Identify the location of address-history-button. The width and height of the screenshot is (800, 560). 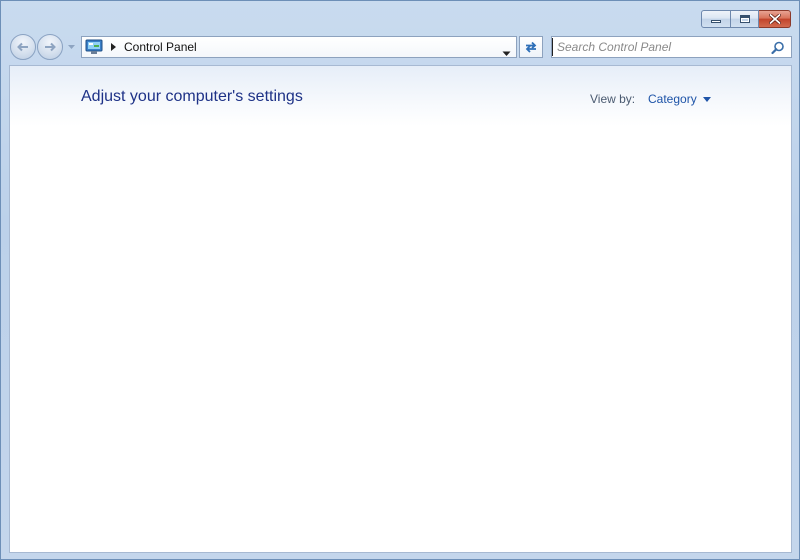
(506, 49).